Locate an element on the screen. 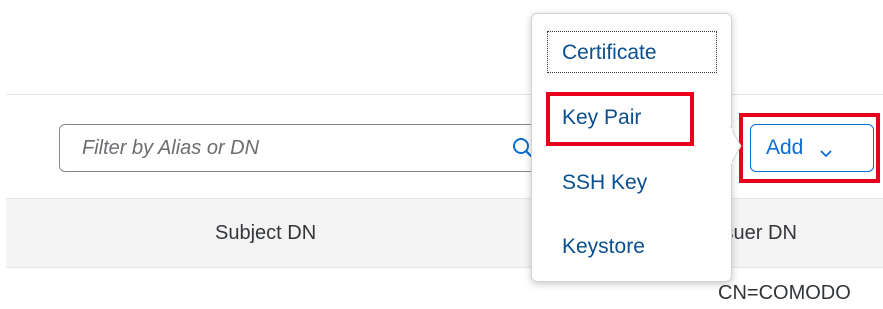  menu-item-ssh-key: SSH Key is located at coordinates (604, 183).